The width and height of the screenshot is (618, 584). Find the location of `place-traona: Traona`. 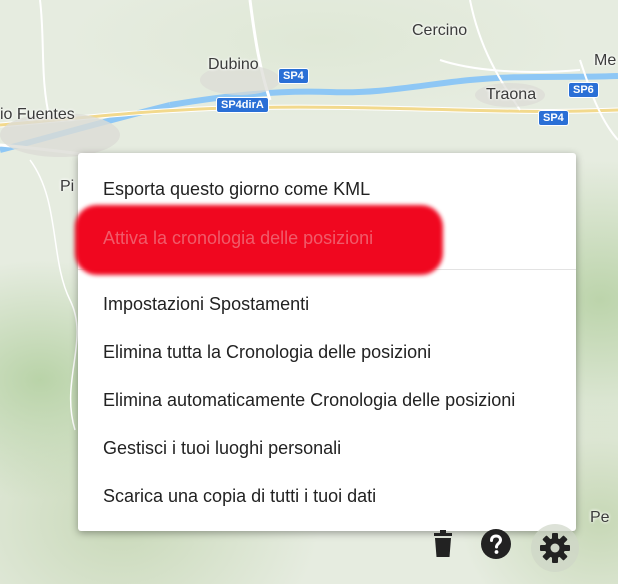

place-traona: Traona is located at coordinates (511, 94).